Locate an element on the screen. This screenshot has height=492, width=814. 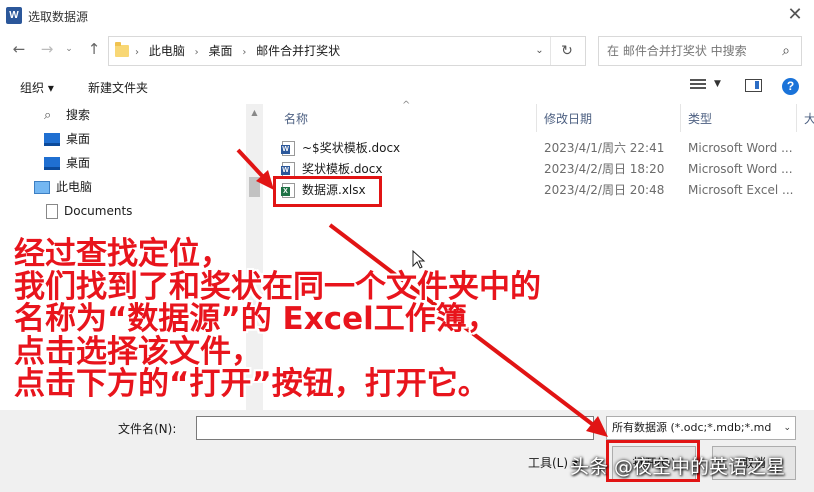
file-type-select: 所有数据源 (*.odc;*.mdb;*.md ⌄ is located at coordinates (701, 428).